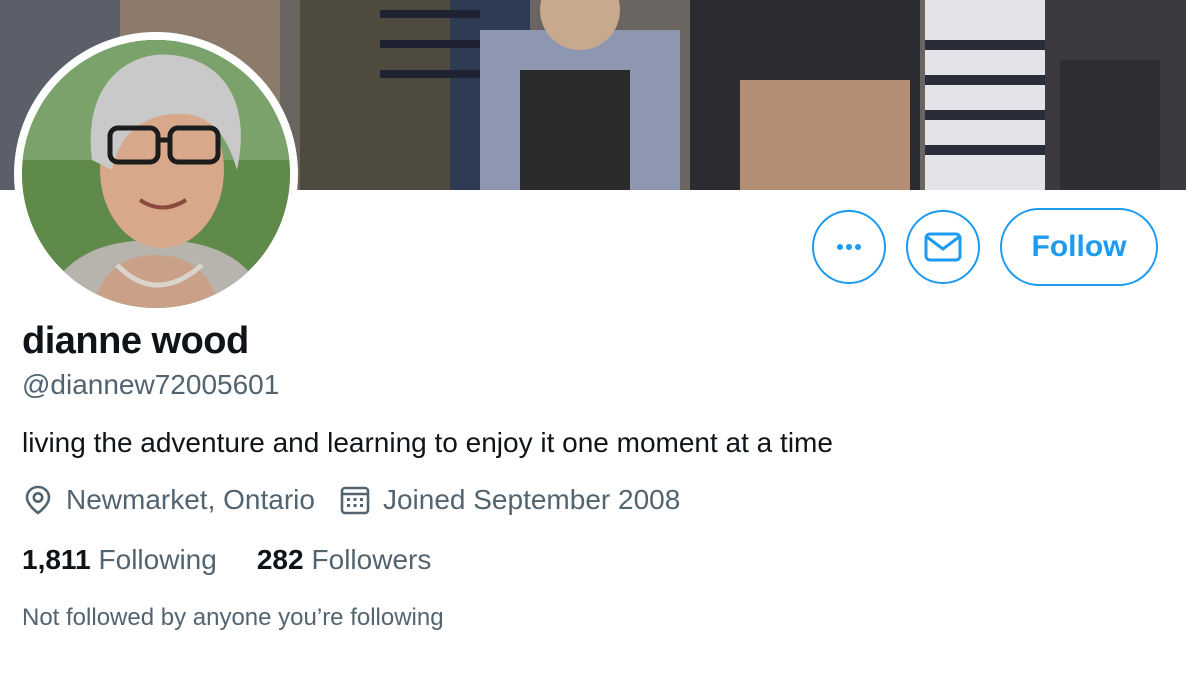 Image resolution: width=1186 pixels, height=694 pixels. I want to click on profile-actions: Follow, so click(985, 247).